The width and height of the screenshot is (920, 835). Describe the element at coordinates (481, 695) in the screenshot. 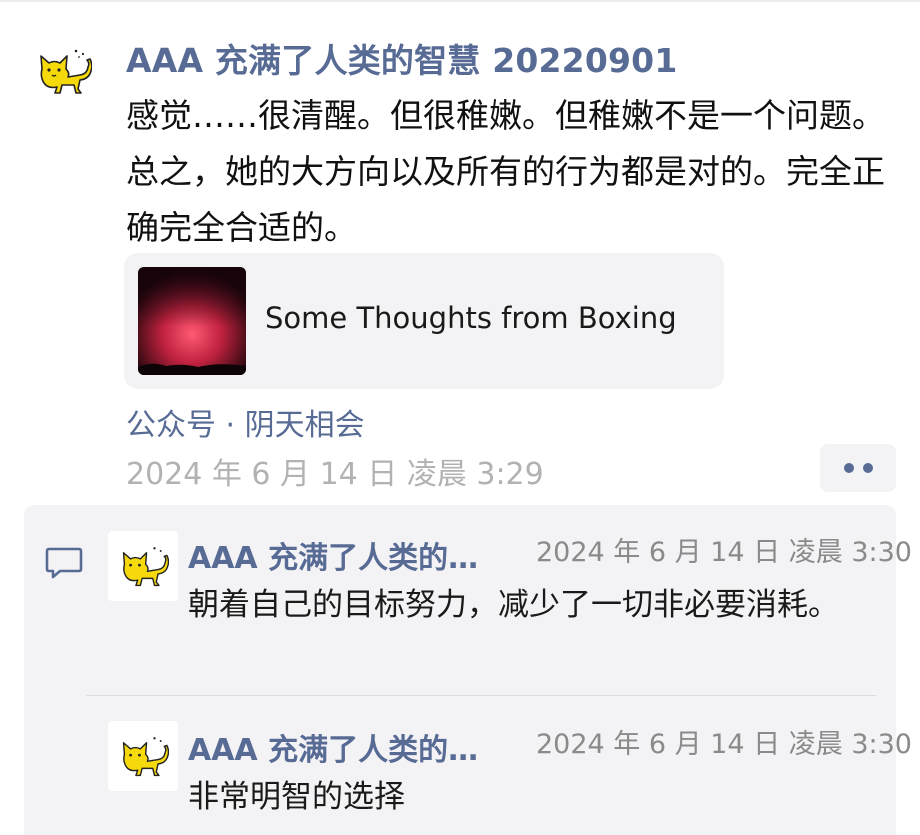

I see `comment-divider` at that location.